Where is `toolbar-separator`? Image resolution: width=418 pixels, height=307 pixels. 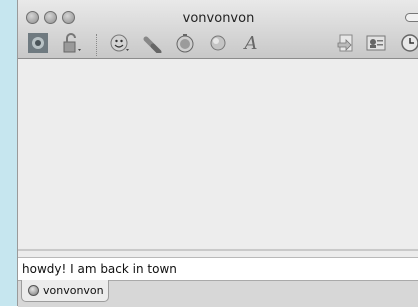 toolbar-separator is located at coordinates (97, 45).